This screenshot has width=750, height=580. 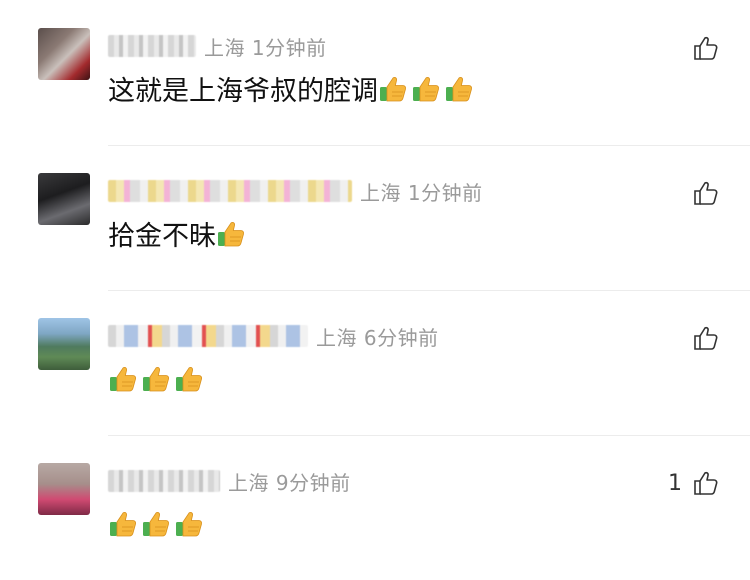 What do you see at coordinates (162, 236) in the screenshot?
I see `comment-text-body: 拾金不昧` at bounding box center [162, 236].